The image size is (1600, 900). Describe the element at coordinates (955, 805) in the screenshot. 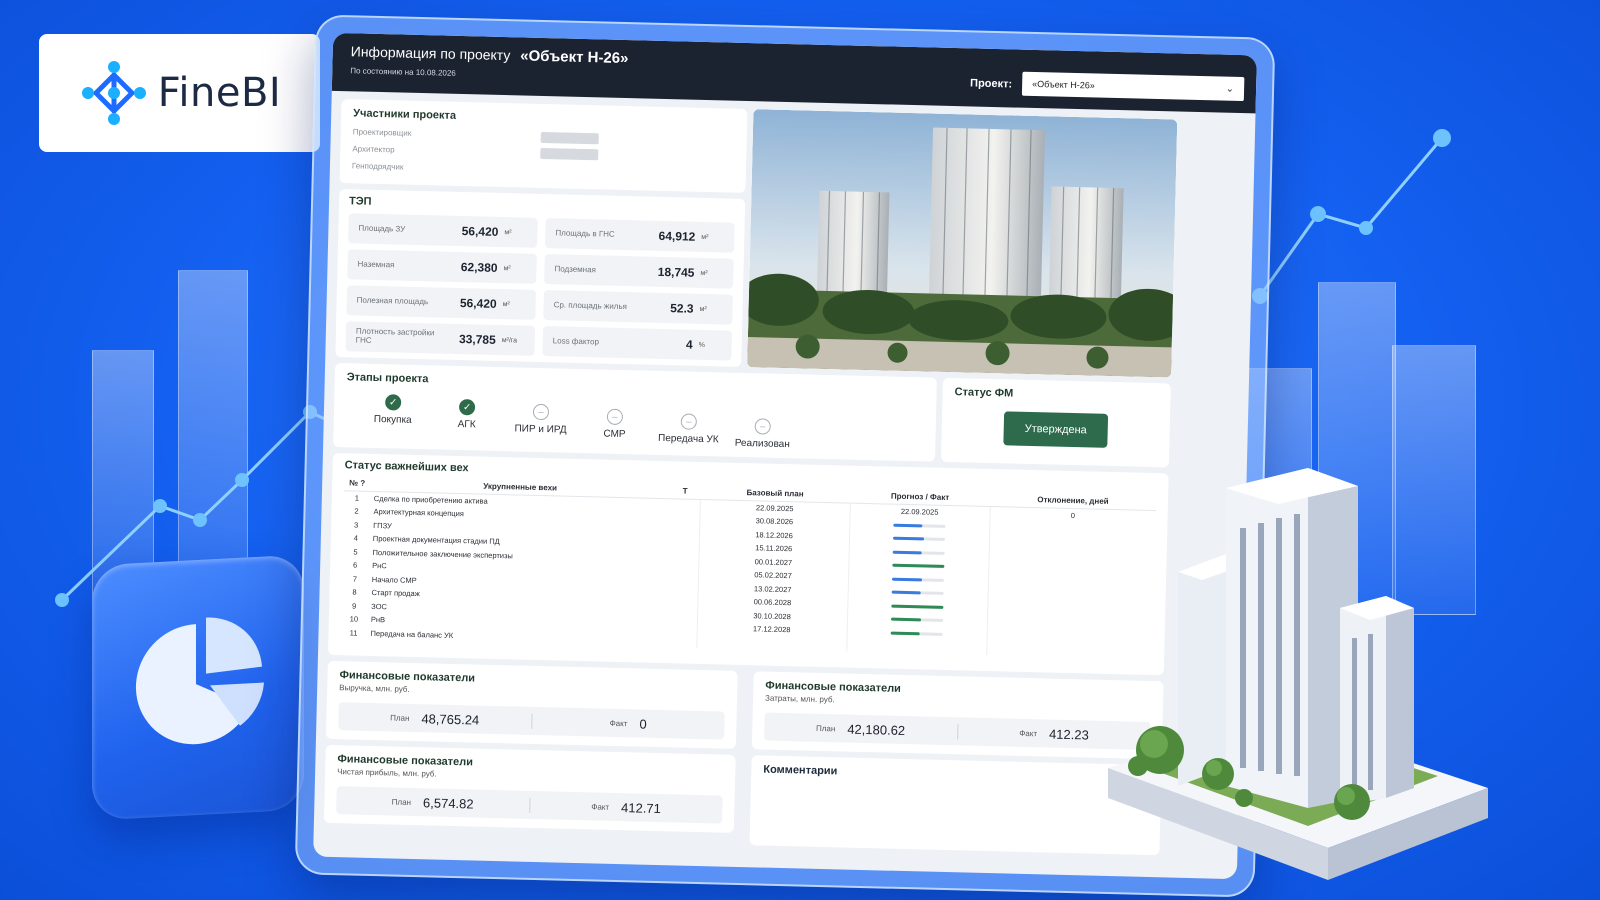

I see `comments-panel: Комментарии` at that location.